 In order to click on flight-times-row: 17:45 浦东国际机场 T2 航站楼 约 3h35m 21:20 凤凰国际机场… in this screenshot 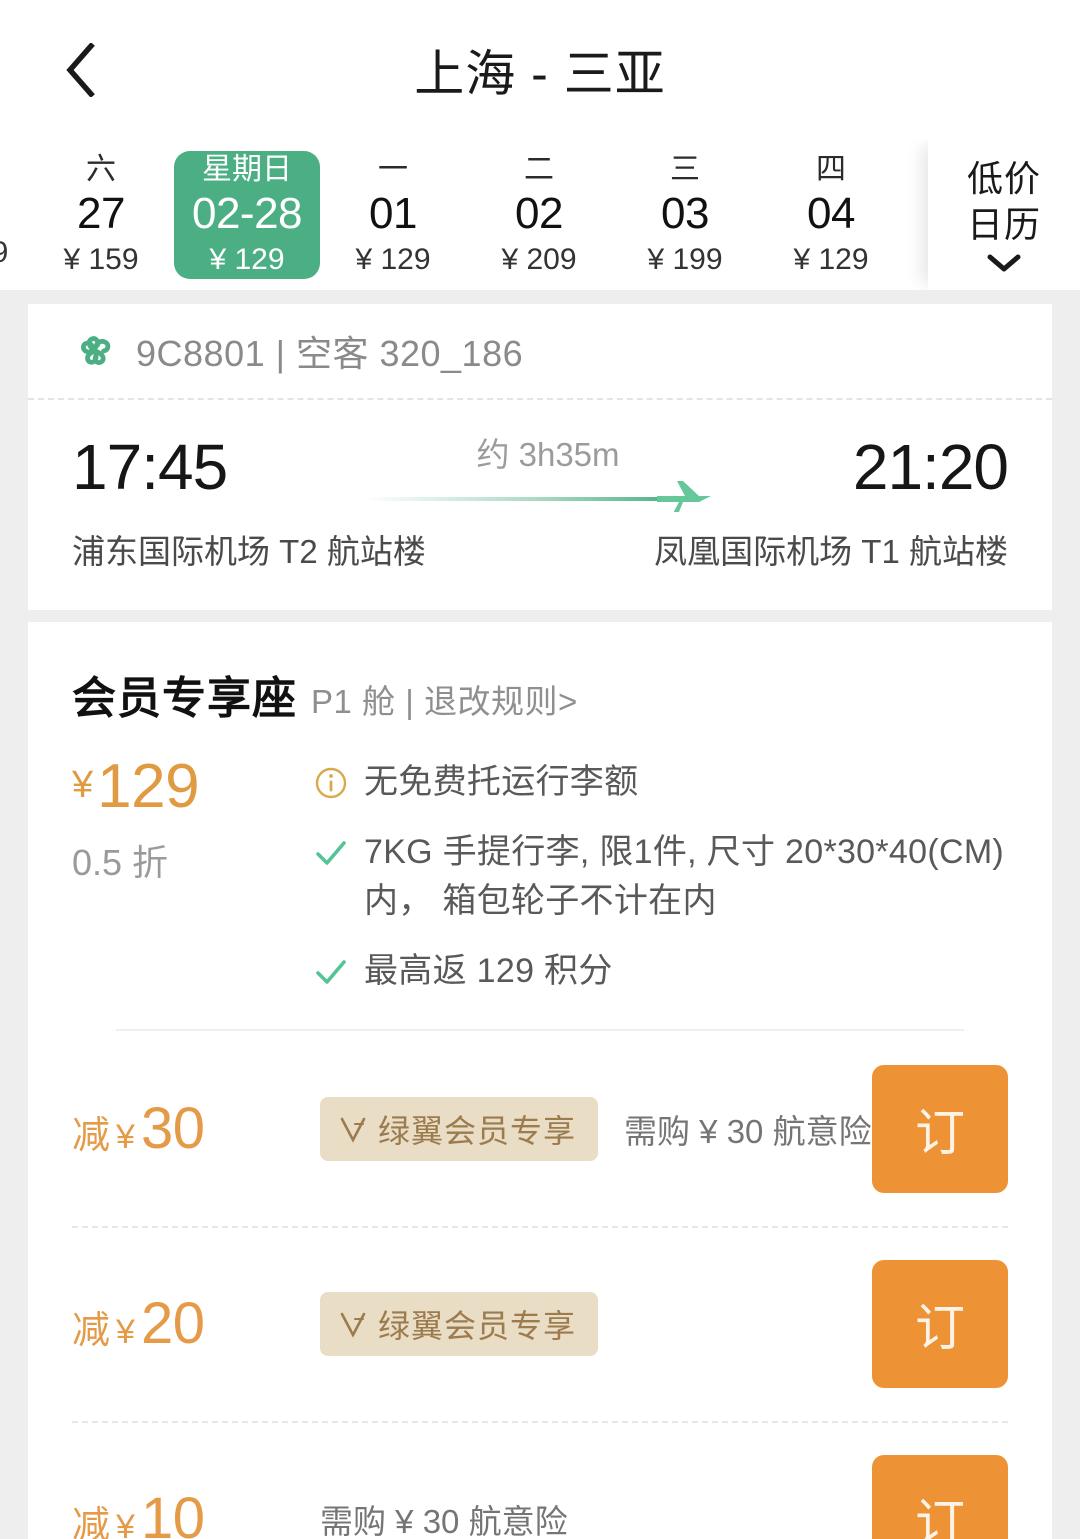, I will do `click(540, 505)`.